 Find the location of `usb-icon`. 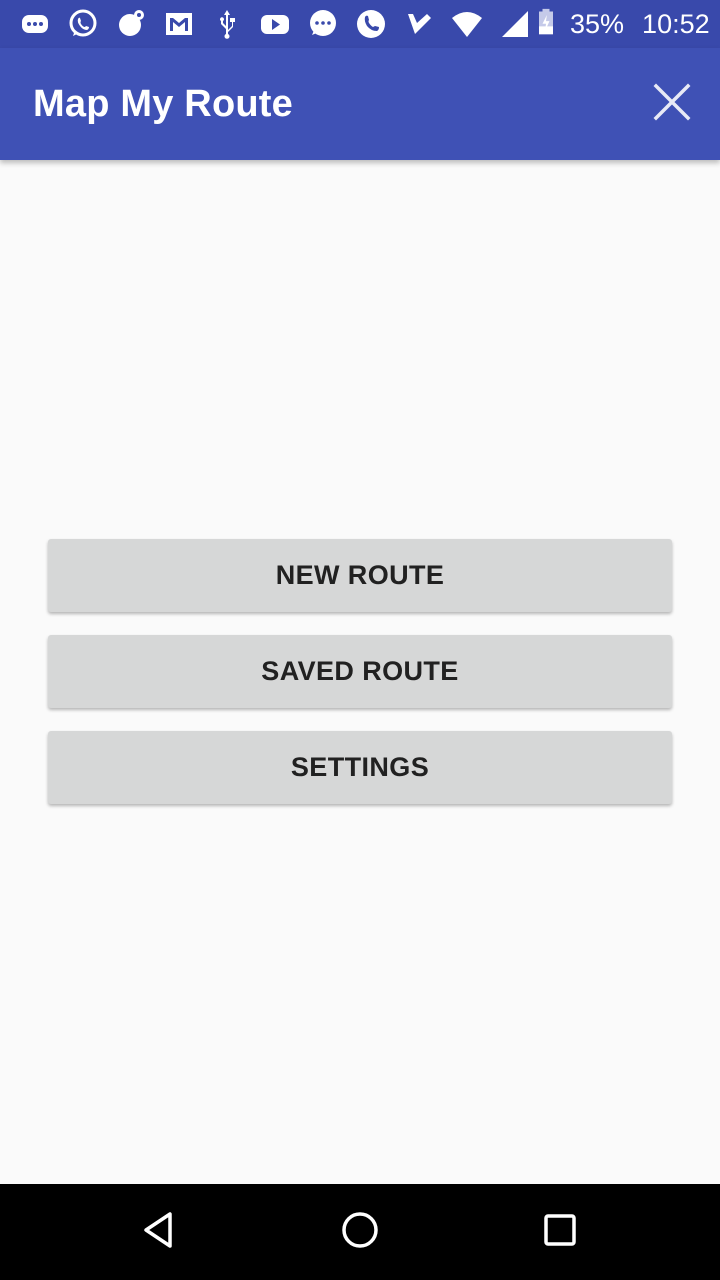

usb-icon is located at coordinates (227, 24).